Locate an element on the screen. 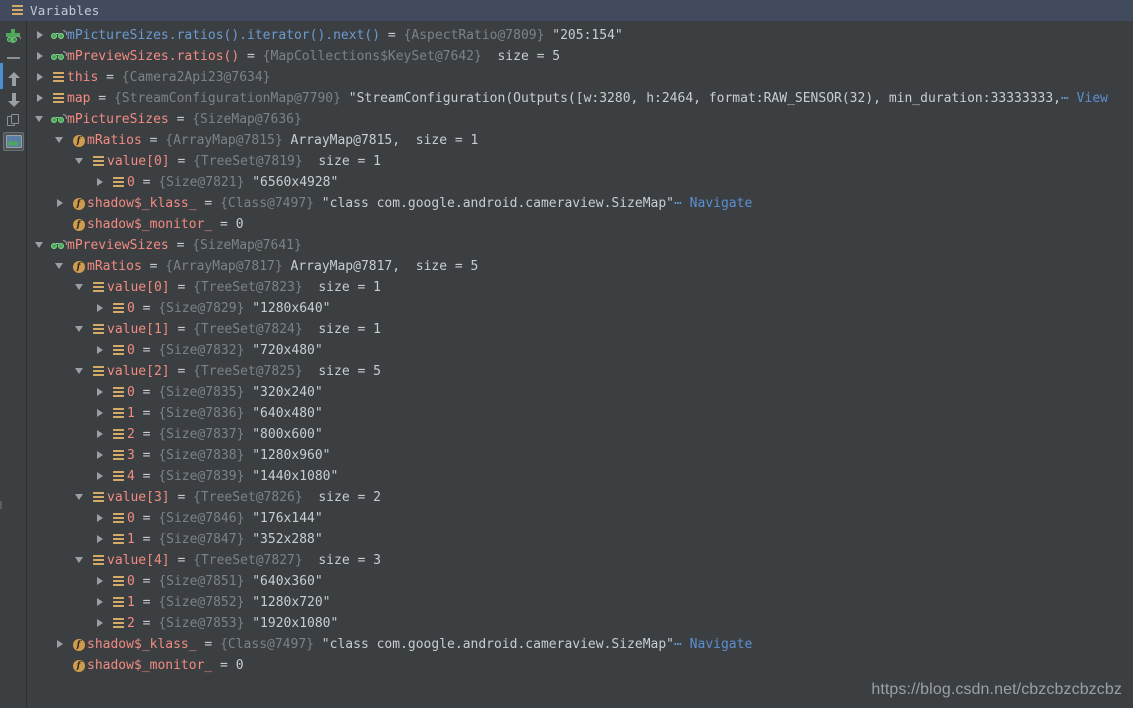  size-annotation: size = 2 is located at coordinates (341, 497).